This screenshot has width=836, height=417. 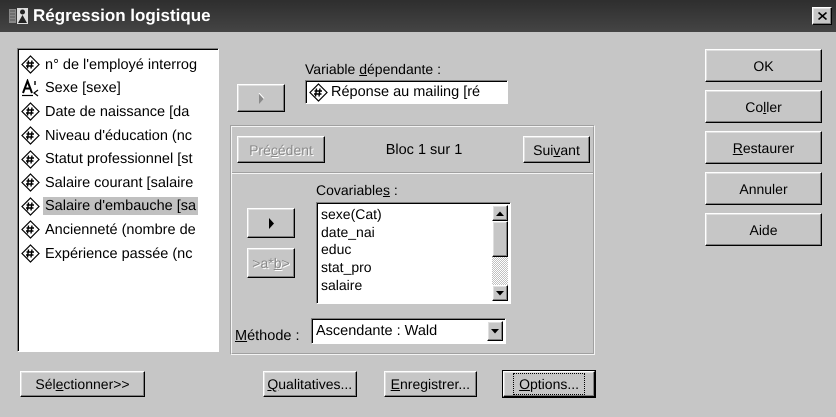 What do you see at coordinates (82, 384) in the screenshot?
I see `select-button: Sélectionner>>` at bounding box center [82, 384].